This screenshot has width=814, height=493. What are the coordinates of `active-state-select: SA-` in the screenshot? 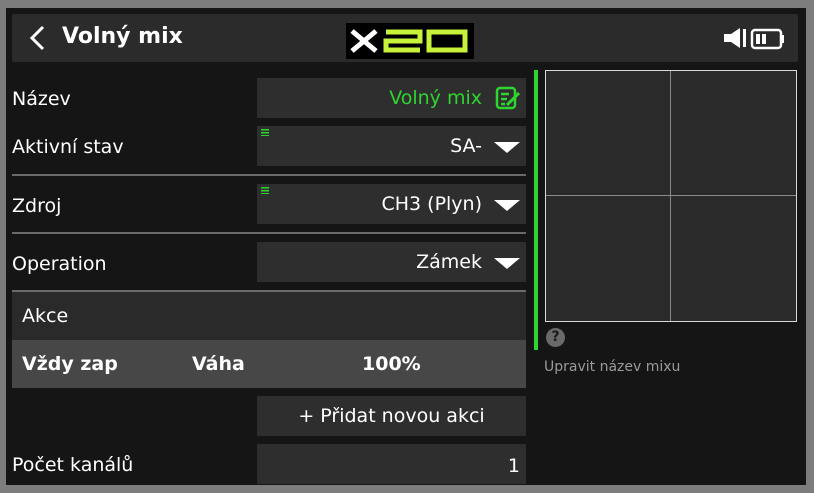 It's located at (391, 146).